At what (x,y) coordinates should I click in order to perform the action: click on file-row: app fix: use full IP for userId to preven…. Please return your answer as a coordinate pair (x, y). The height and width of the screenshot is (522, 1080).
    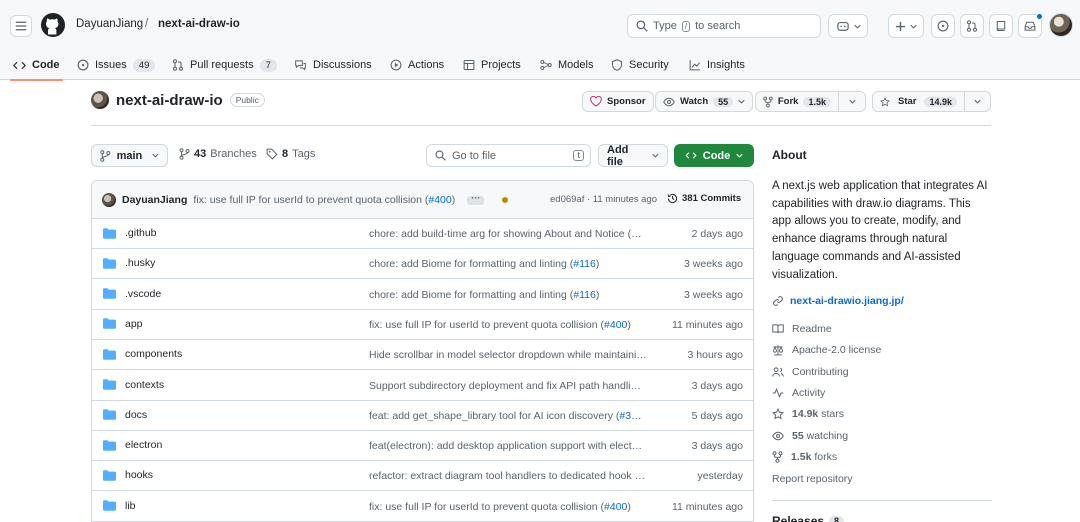
    Looking at the image, I should click on (422, 325).